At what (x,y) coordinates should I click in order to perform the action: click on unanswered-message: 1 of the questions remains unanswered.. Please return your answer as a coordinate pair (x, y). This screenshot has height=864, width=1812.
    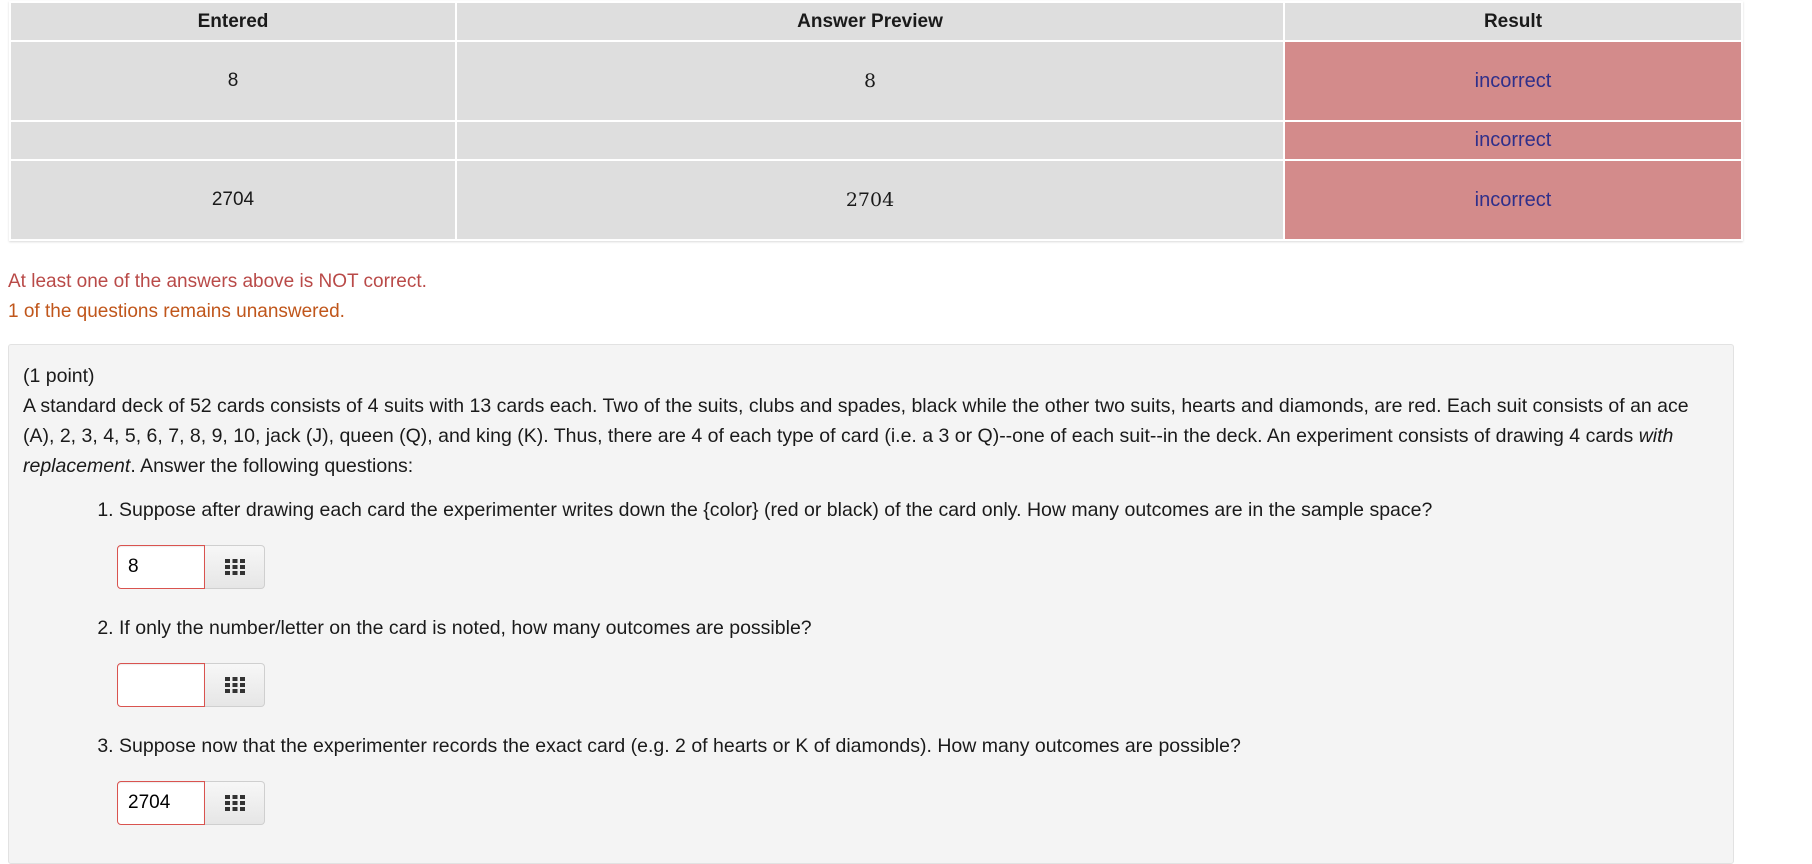
    Looking at the image, I should click on (176, 311).